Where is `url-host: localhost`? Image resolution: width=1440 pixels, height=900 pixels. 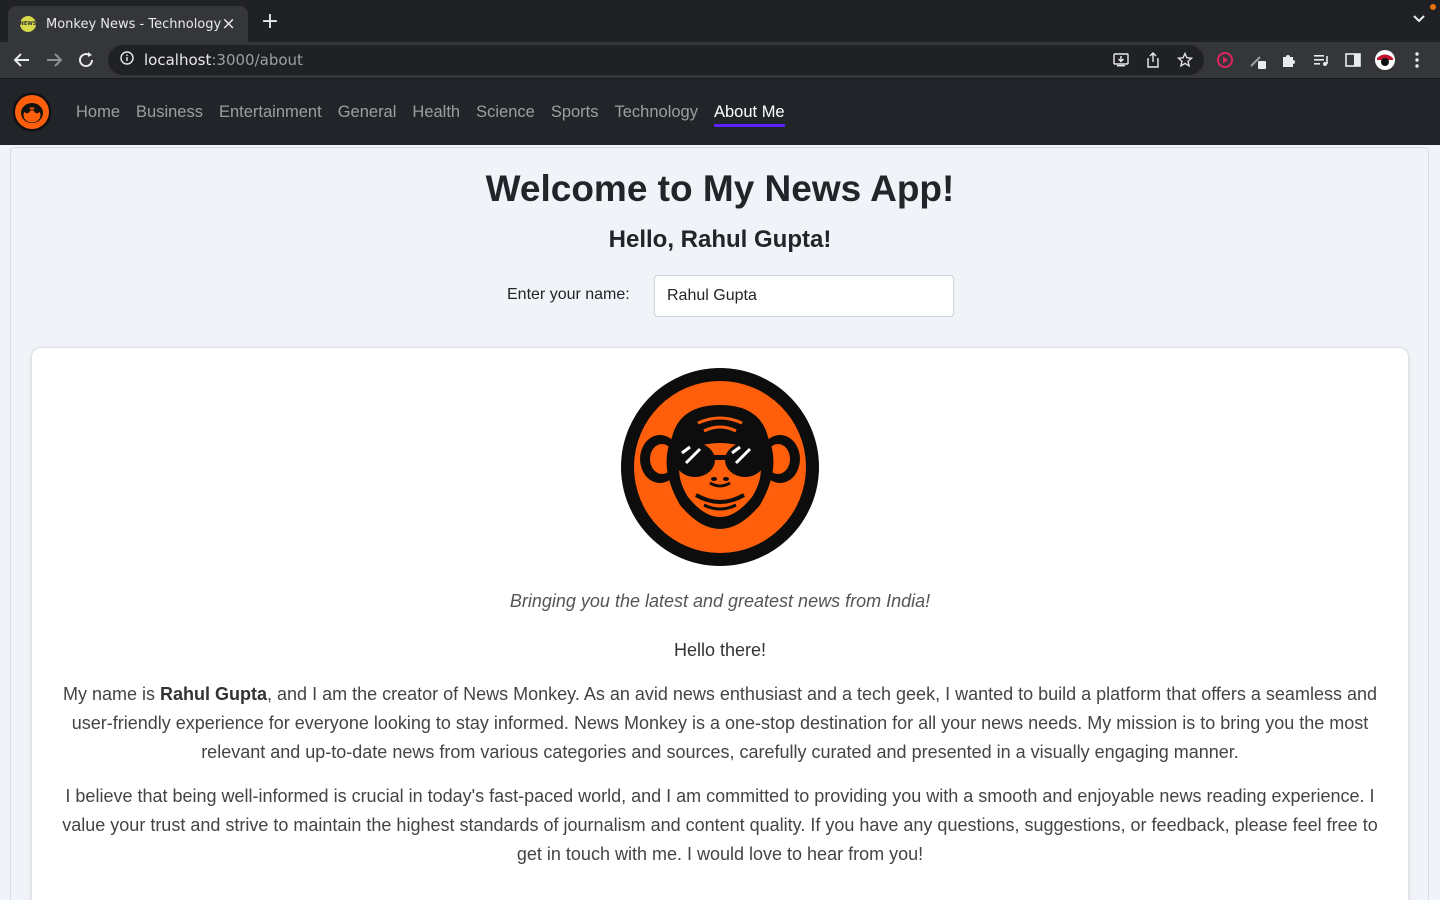
url-host: localhost is located at coordinates (178, 60).